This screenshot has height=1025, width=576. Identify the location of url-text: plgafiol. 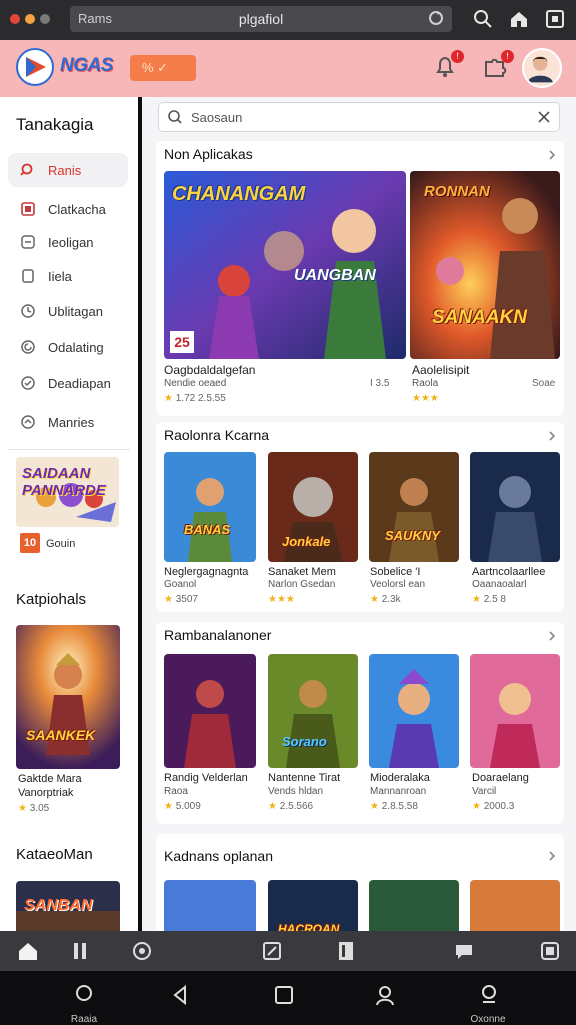
(261, 19).